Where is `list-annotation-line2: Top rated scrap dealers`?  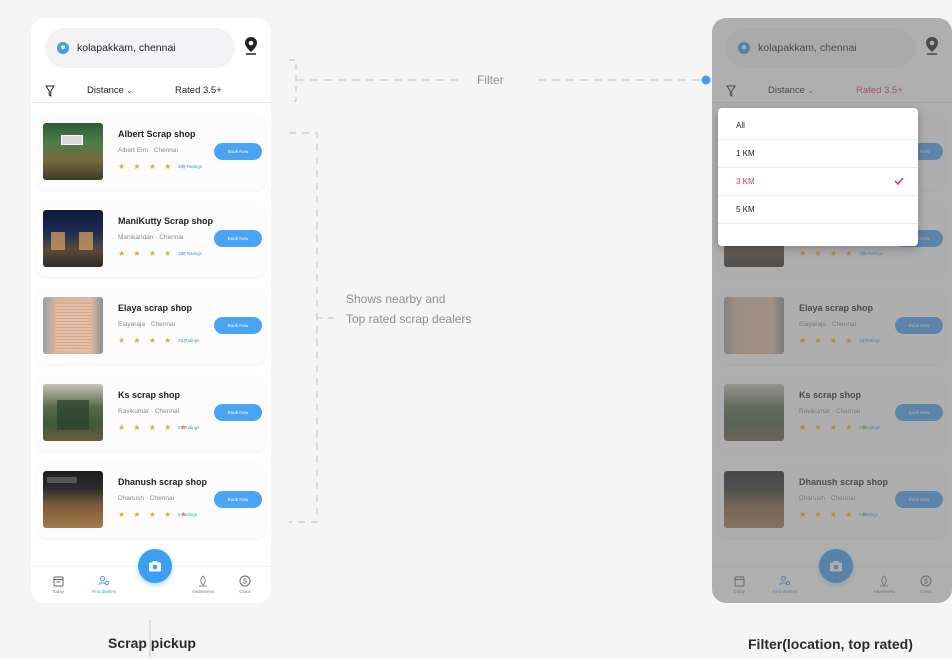
list-annotation-line2: Top rated scrap dealers is located at coordinates (409, 319).